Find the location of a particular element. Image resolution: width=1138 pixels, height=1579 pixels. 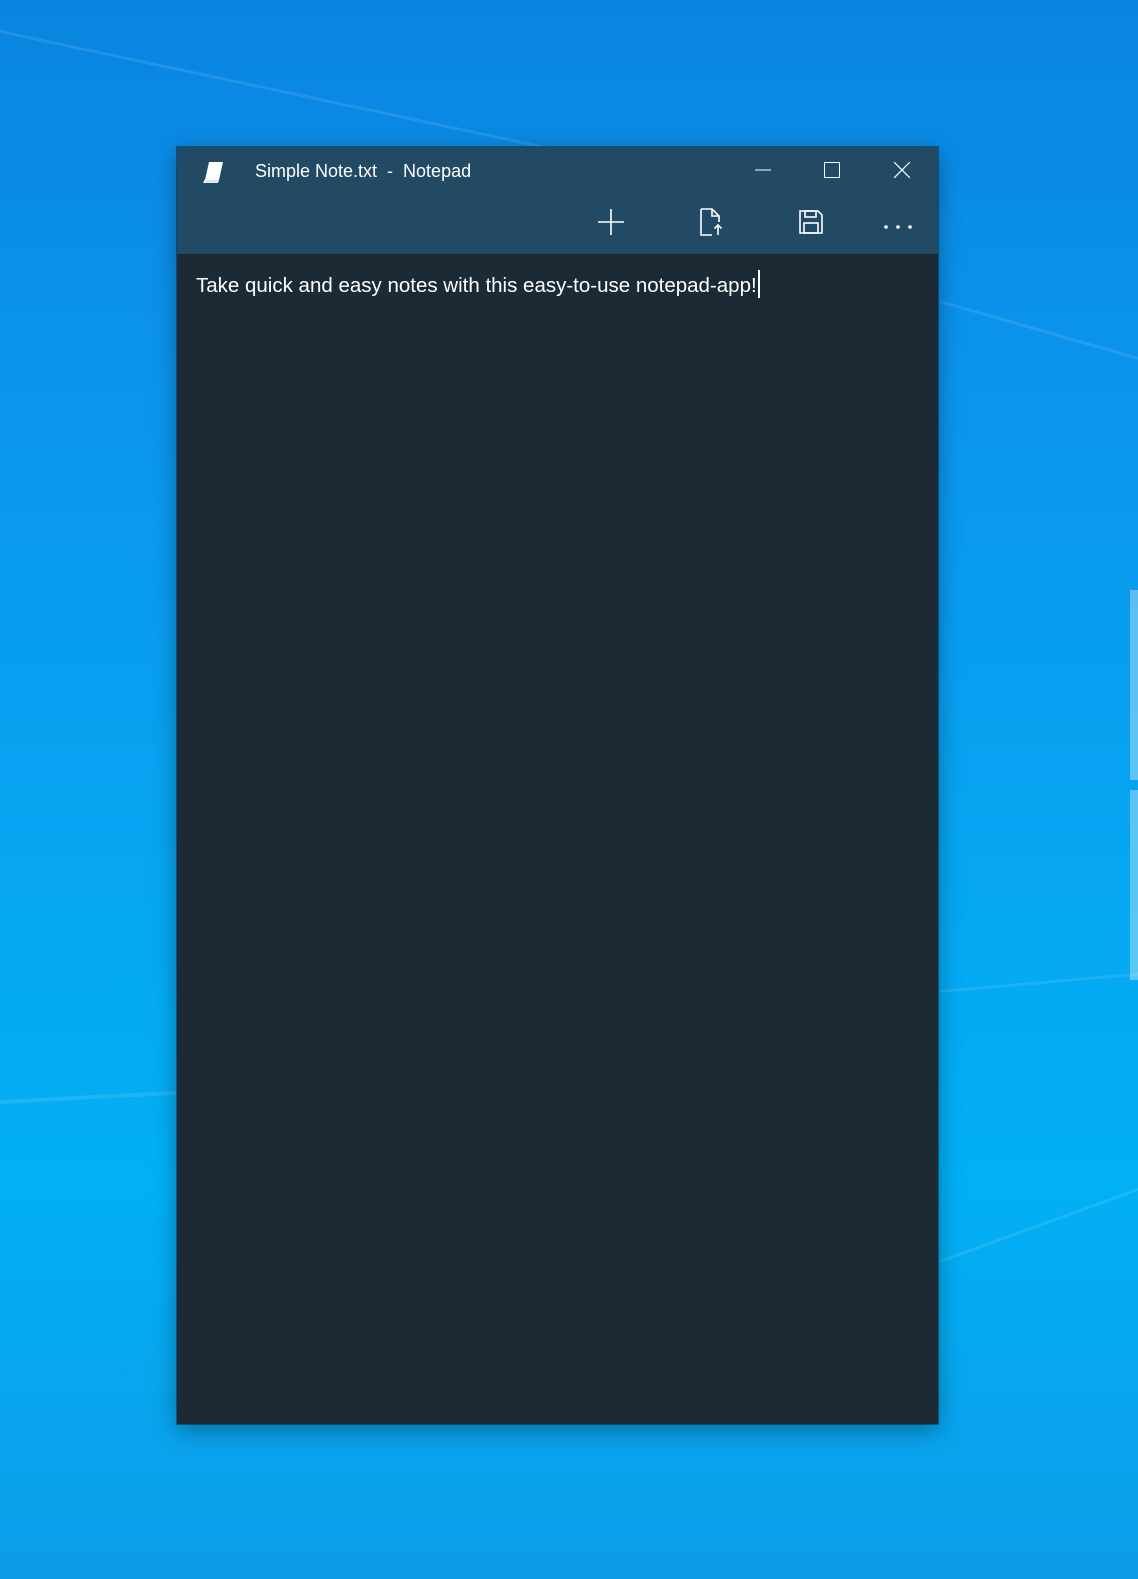

minimize-icon is located at coordinates (762, 172).